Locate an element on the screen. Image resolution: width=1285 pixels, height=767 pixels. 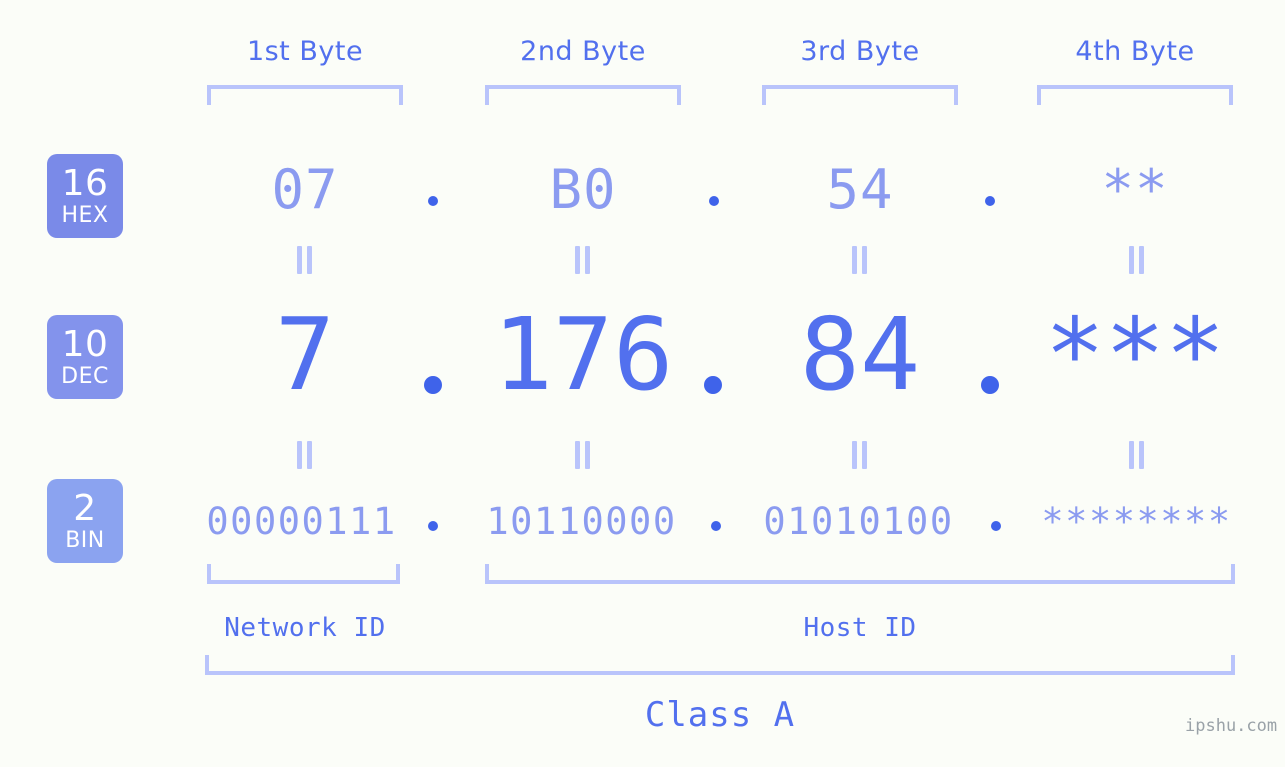
base-badge-bin: 2 BIN is located at coordinates (85, 521).